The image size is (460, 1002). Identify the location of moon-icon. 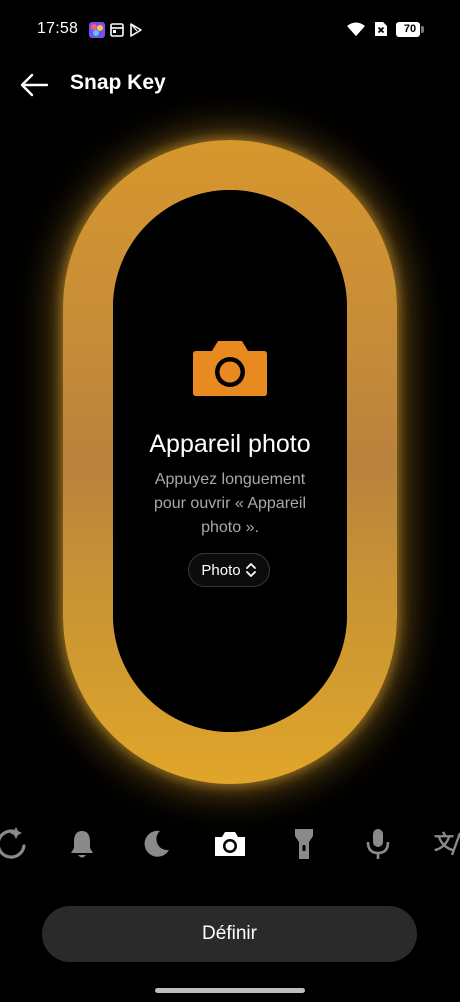
(156, 843).